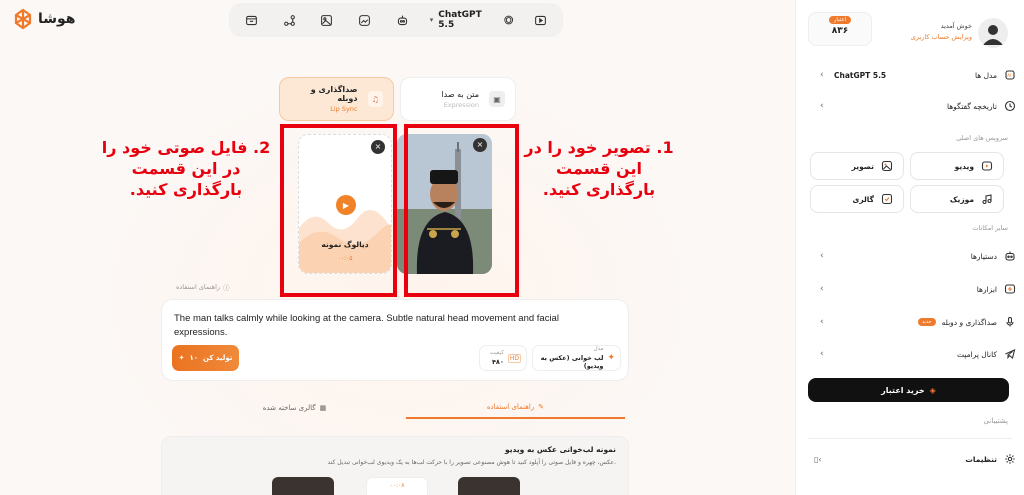 The width and height of the screenshot is (1024, 495). I want to click on usage-guide-link: راهنمای استفاده ⓘ, so click(203, 287).